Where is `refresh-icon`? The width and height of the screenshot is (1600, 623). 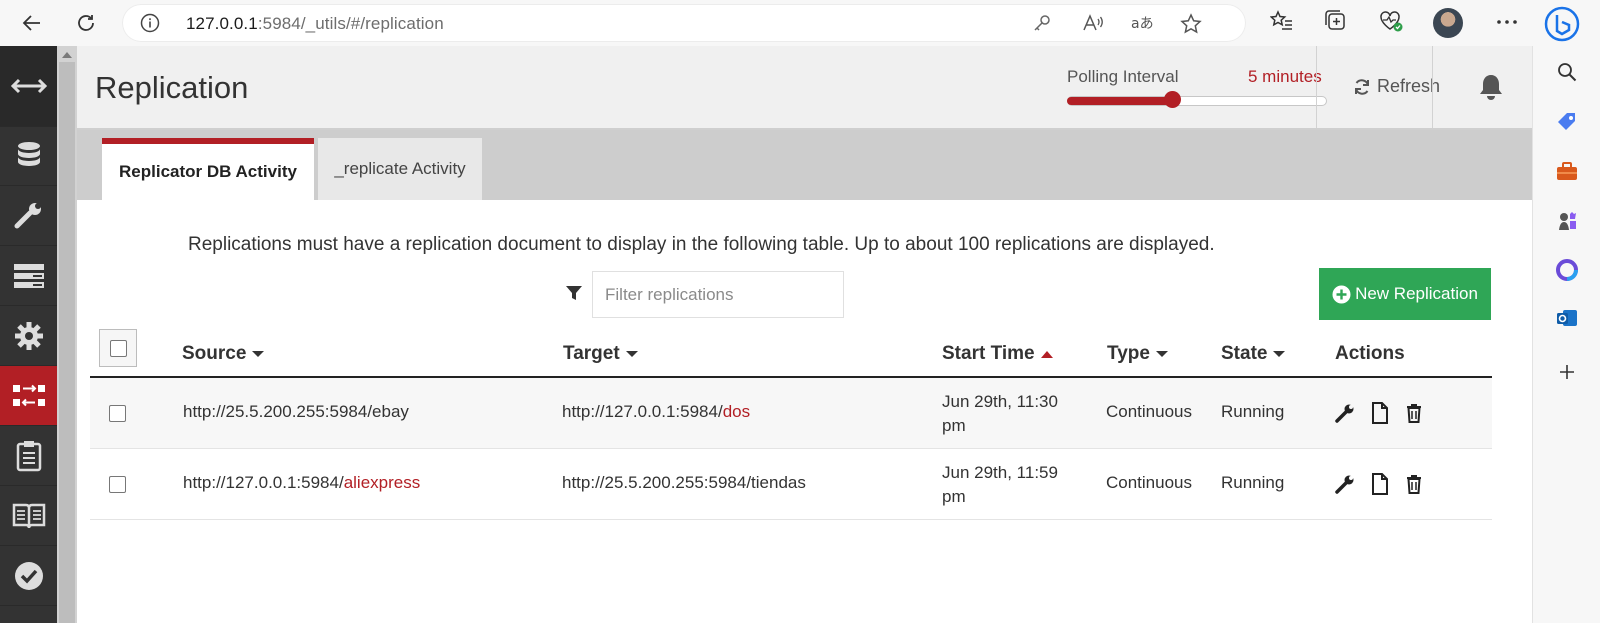
refresh-icon is located at coordinates (1362, 86).